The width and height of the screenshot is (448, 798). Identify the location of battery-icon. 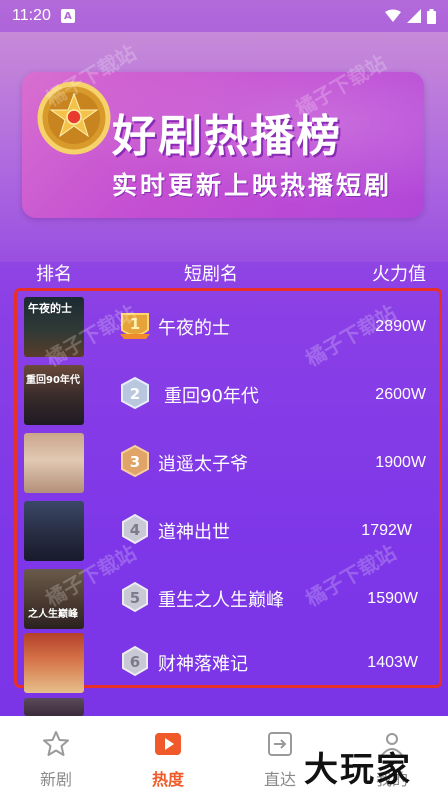
(431, 16).